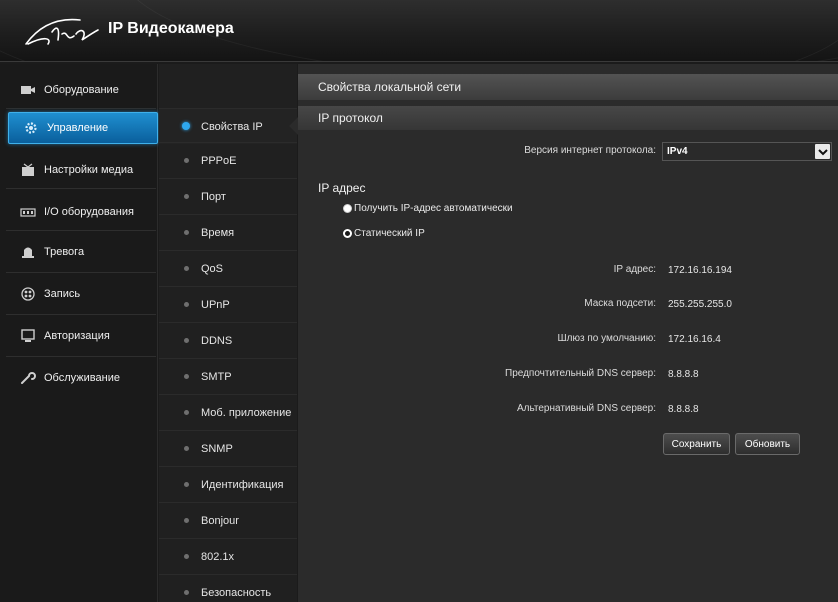 The height and width of the screenshot is (602, 838). Describe the element at coordinates (347, 208) in the screenshot. I see `radio-circle-icon` at that location.